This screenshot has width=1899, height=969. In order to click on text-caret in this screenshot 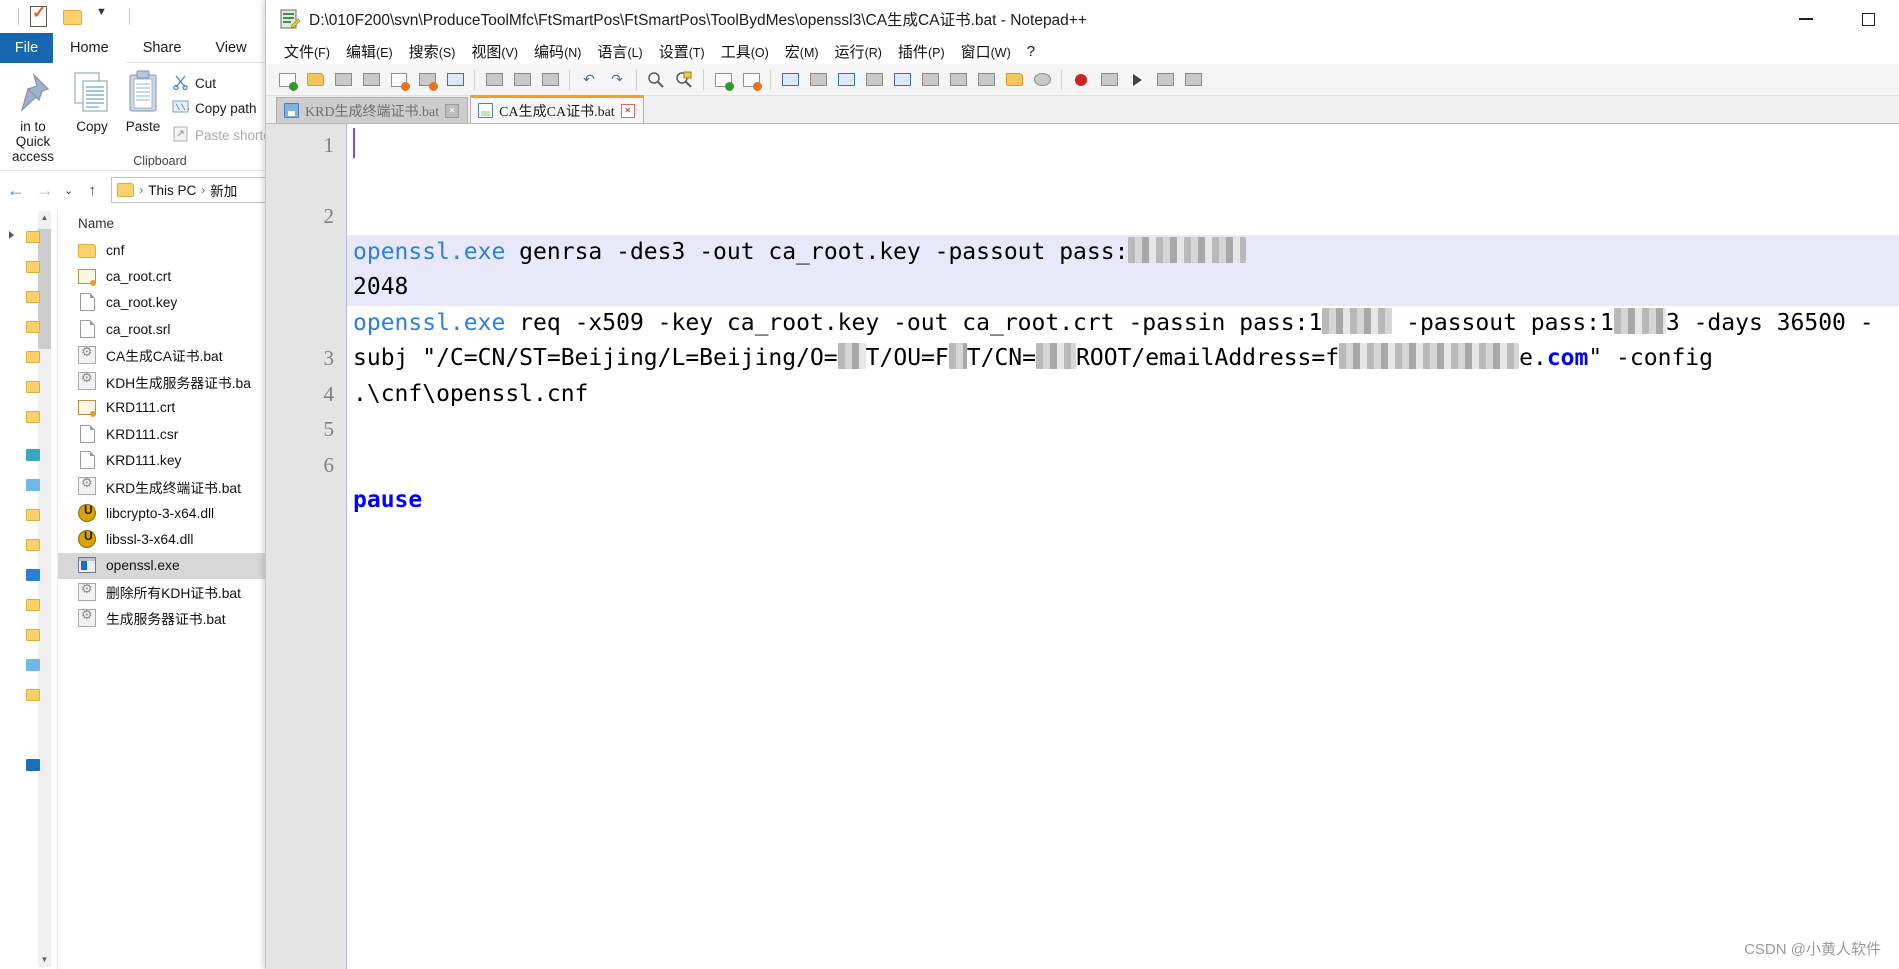, I will do `click(354, 143)`.